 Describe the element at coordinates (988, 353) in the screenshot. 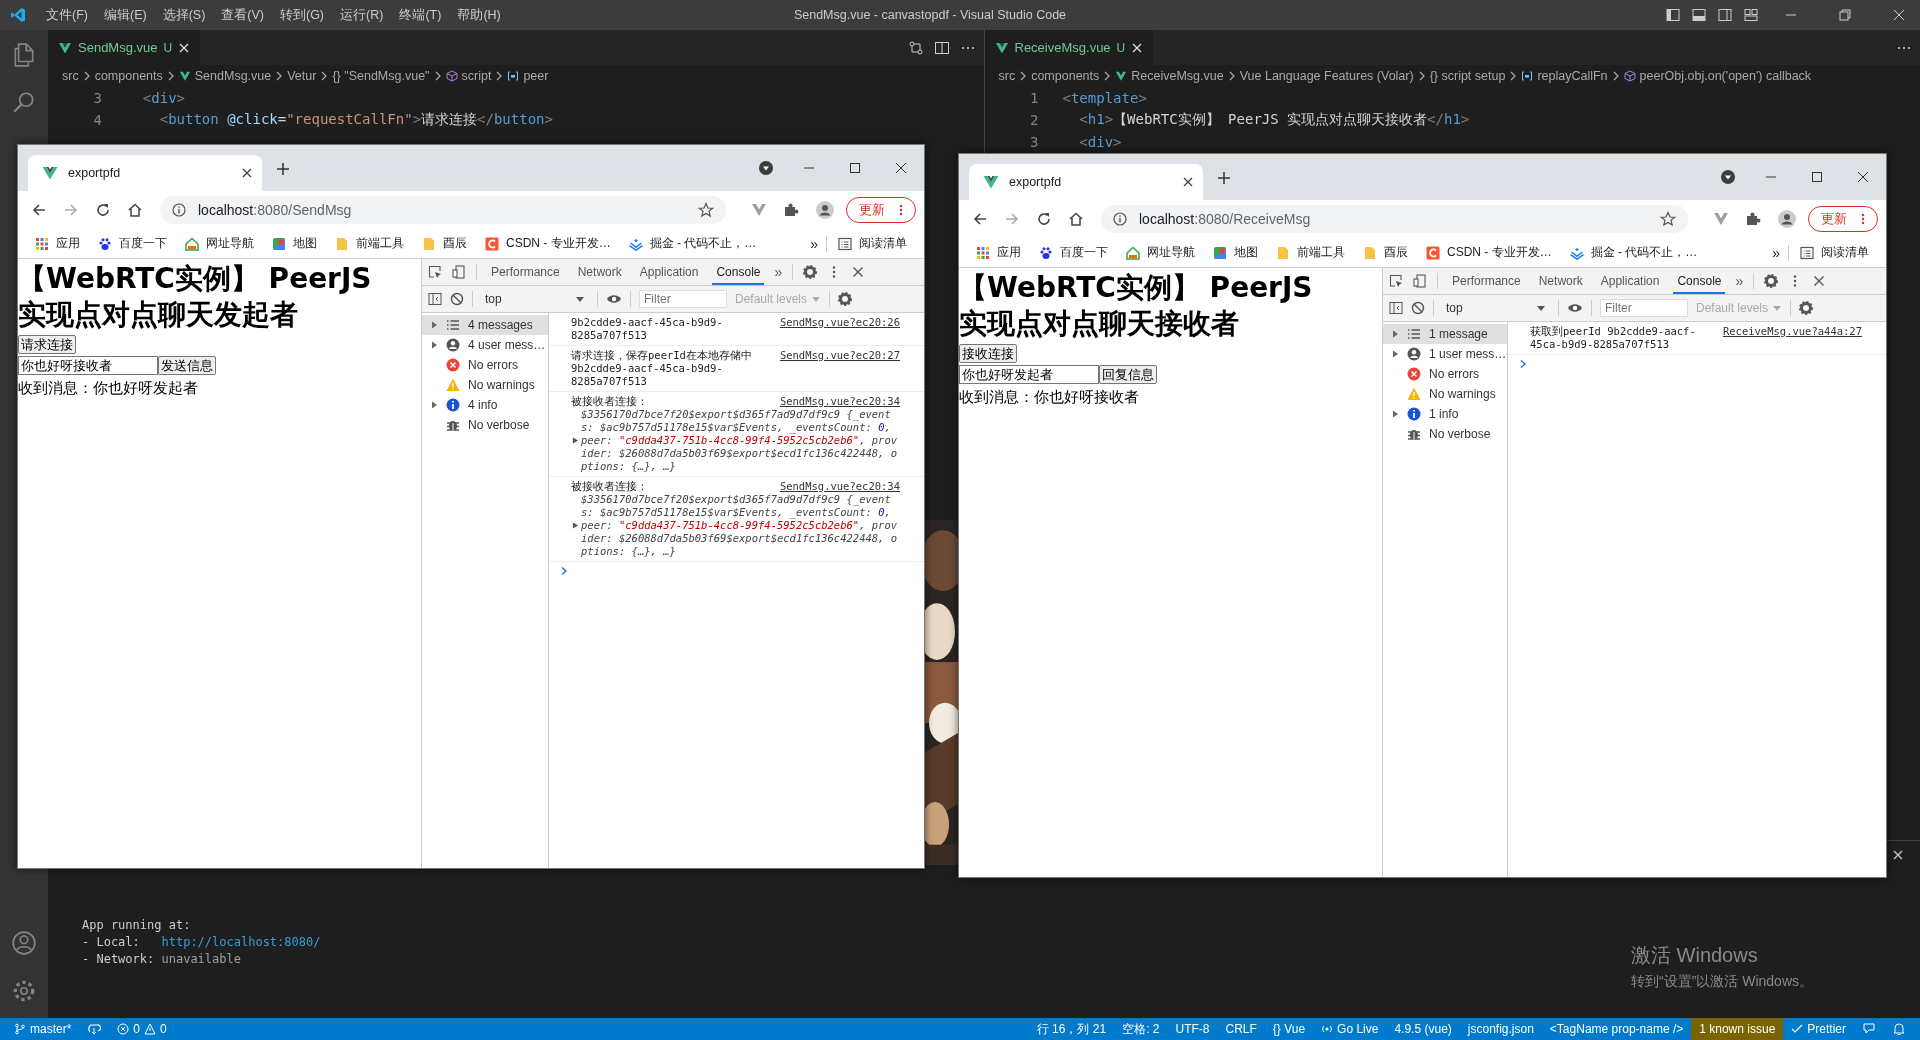

I see `connect-button: 接收连接` at that location.